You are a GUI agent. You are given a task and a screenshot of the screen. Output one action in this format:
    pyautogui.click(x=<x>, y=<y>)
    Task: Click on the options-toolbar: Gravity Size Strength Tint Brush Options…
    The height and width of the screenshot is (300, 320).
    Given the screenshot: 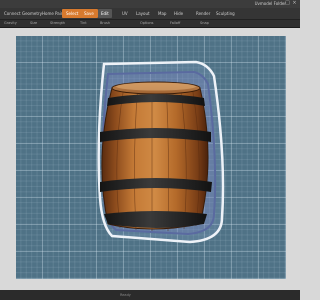 What is the action you would take?
    pyautogui.click(x=150, y=24)
    